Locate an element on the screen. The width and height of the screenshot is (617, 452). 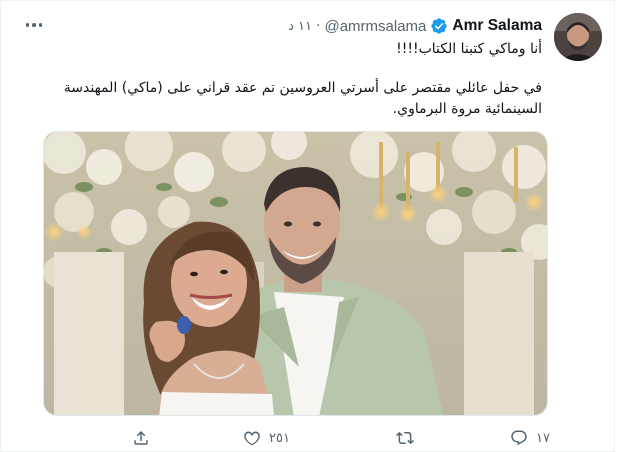
reply-icon is located at coordinates (519, 438).